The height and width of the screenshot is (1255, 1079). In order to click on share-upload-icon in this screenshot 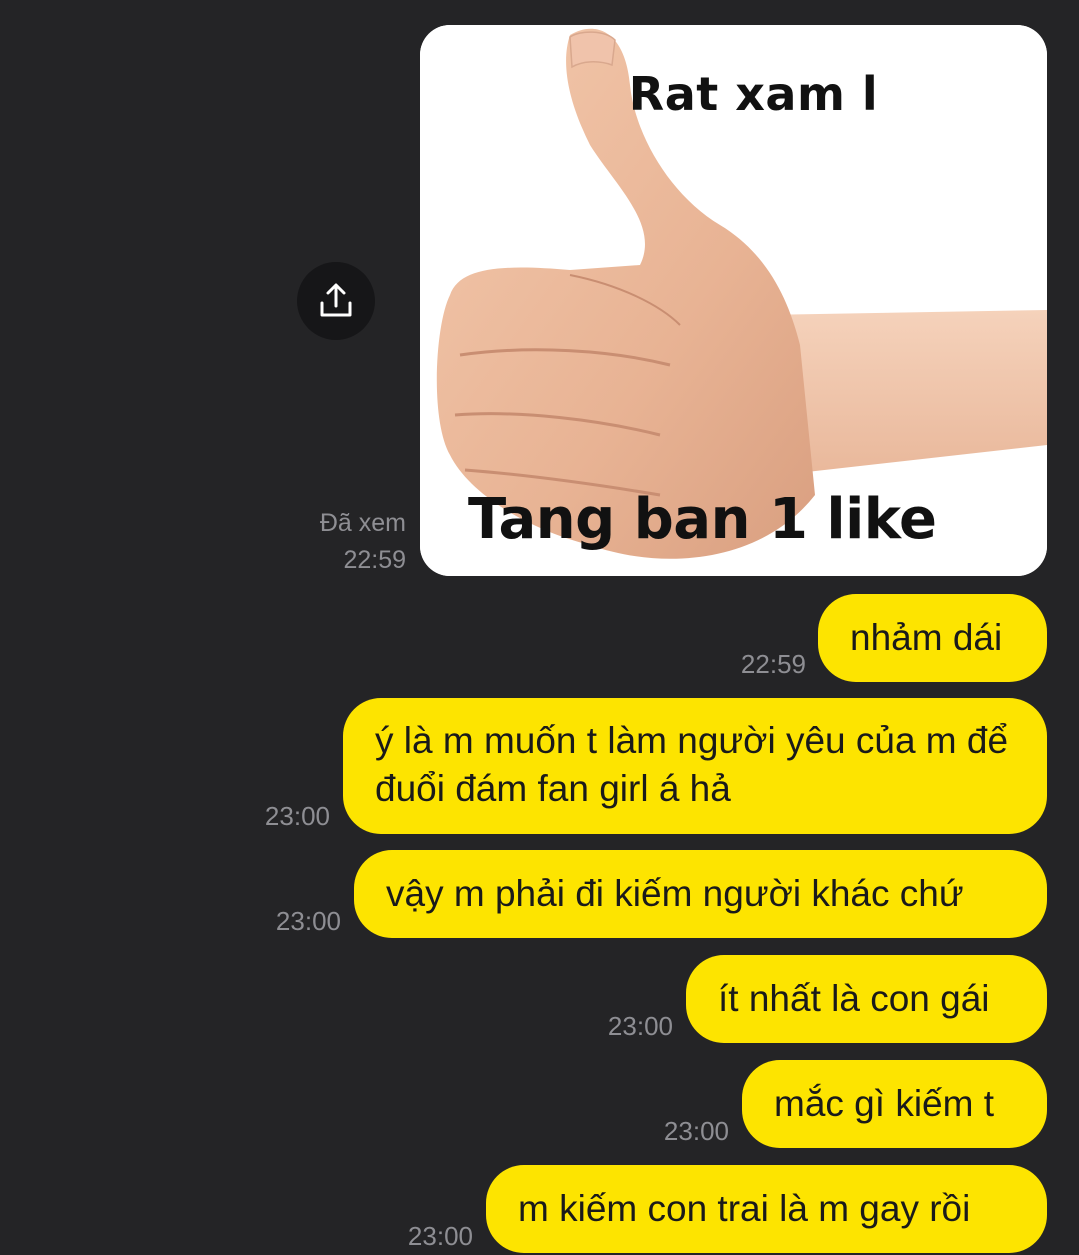, I will do `click(336, 300)`.